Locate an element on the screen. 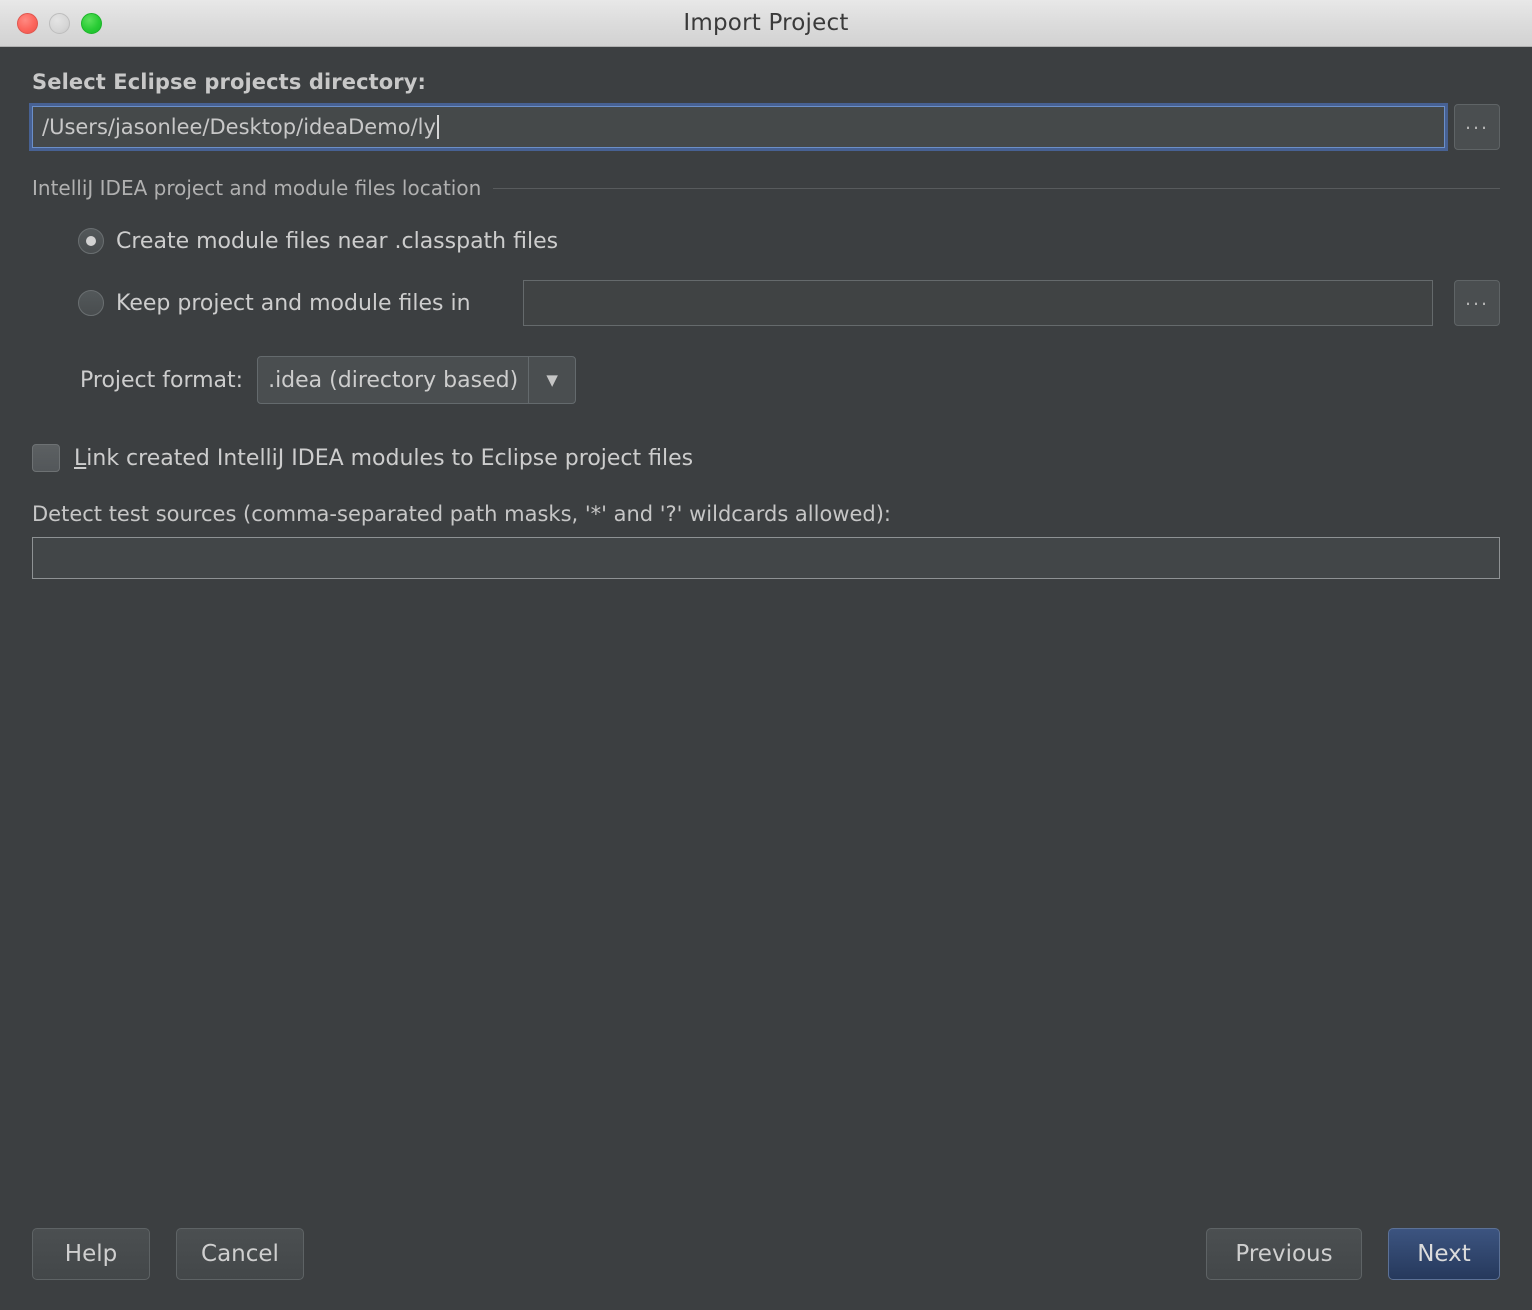  chevron-down-icon: ▼ is located at coordinates (551, 380).